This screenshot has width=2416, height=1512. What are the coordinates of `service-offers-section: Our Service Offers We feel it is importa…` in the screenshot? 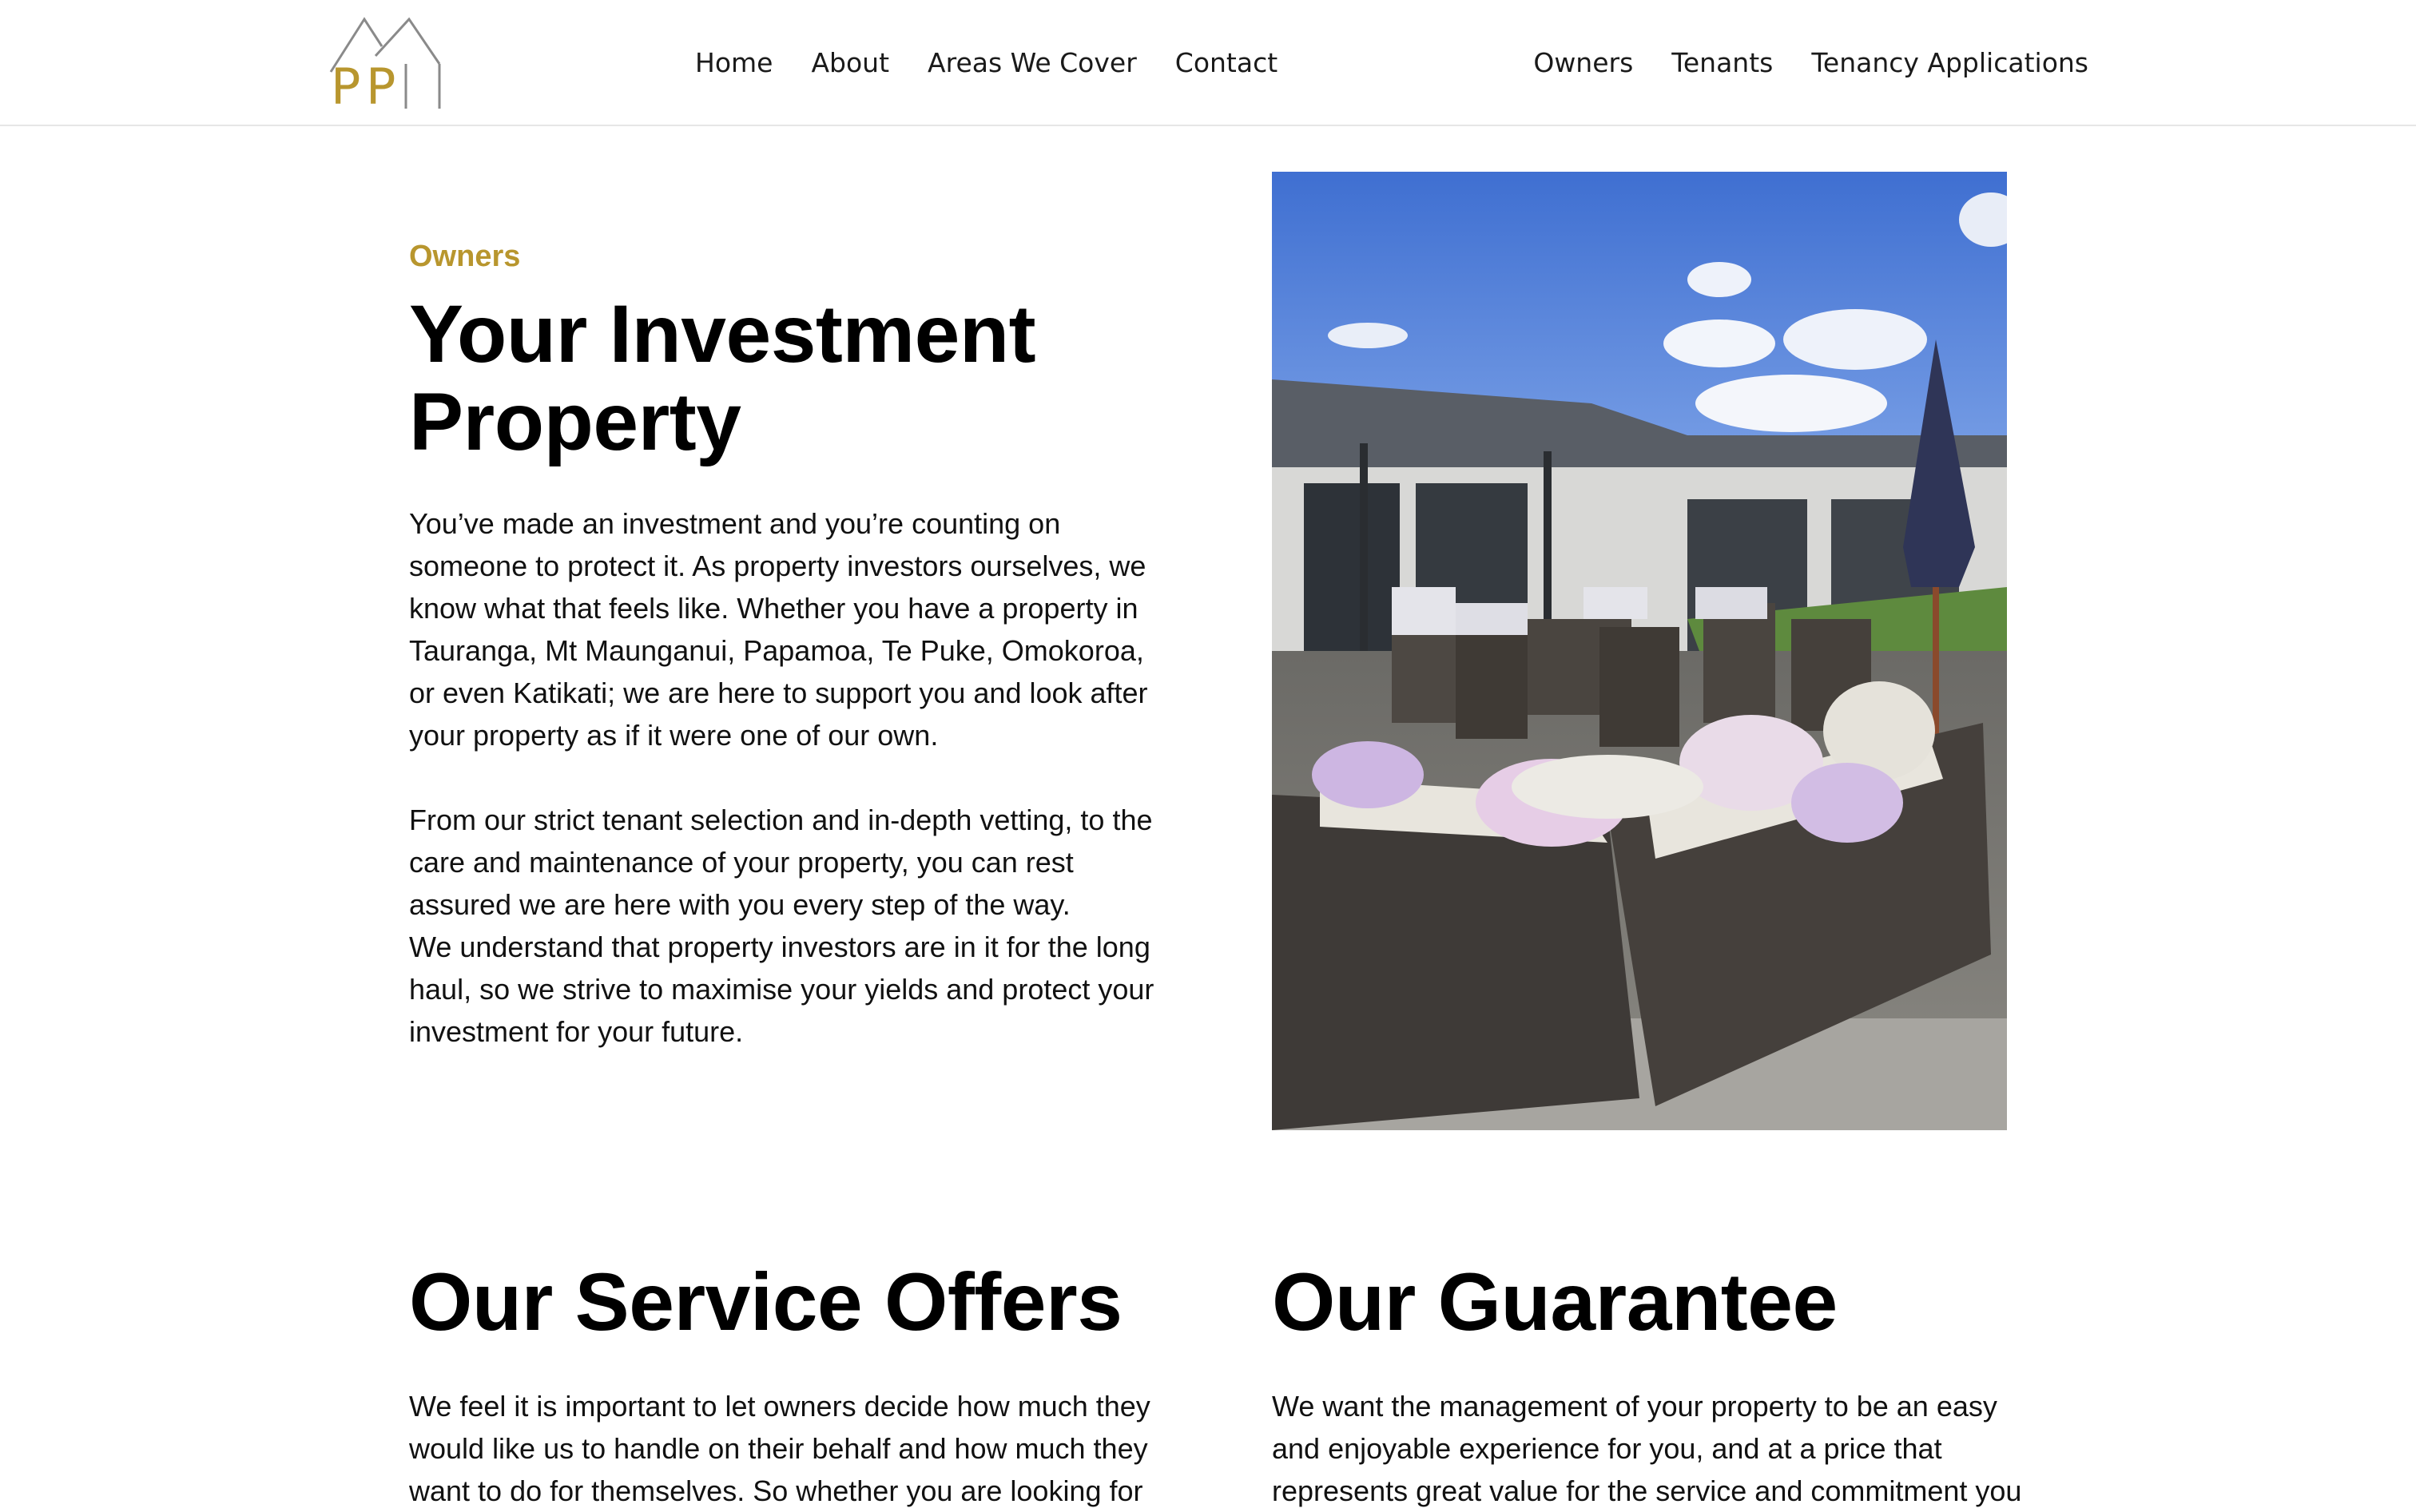 It's located at (784, 1383).